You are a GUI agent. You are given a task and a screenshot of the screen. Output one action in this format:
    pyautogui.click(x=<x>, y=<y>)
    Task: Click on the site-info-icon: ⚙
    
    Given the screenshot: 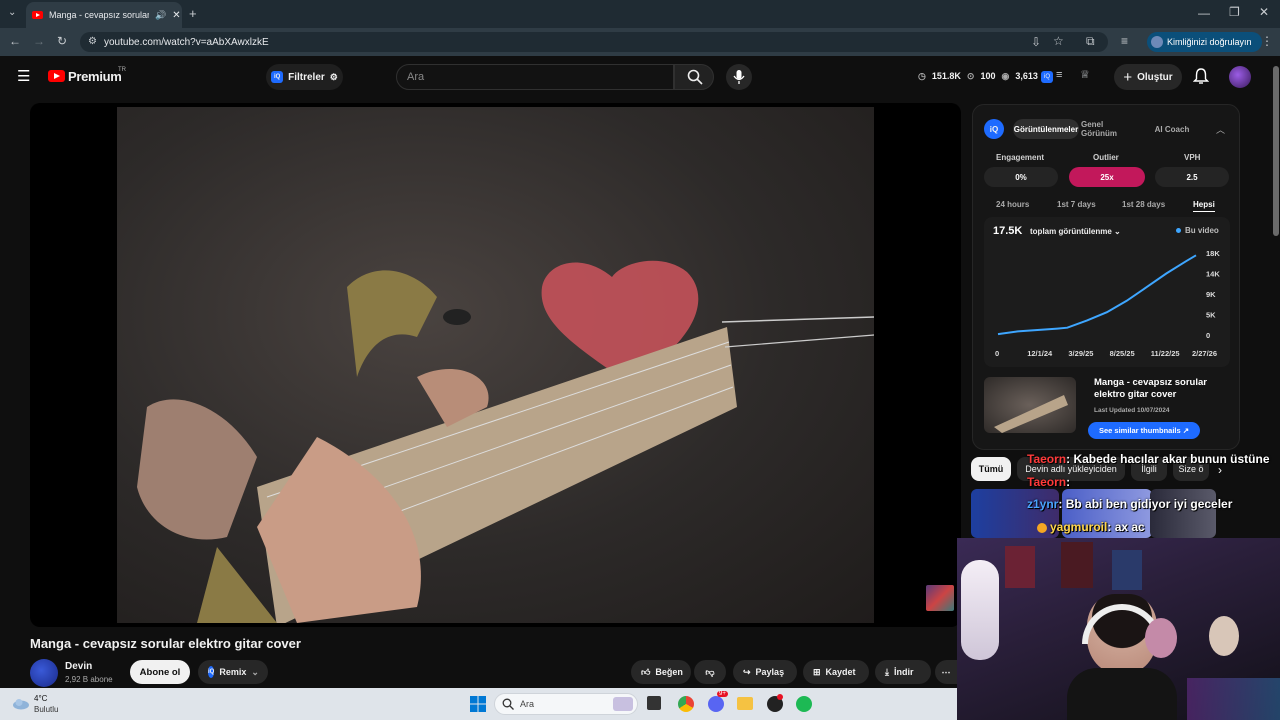 What is the action you would take?
    pyautogui.click(x=92, y=41)
    